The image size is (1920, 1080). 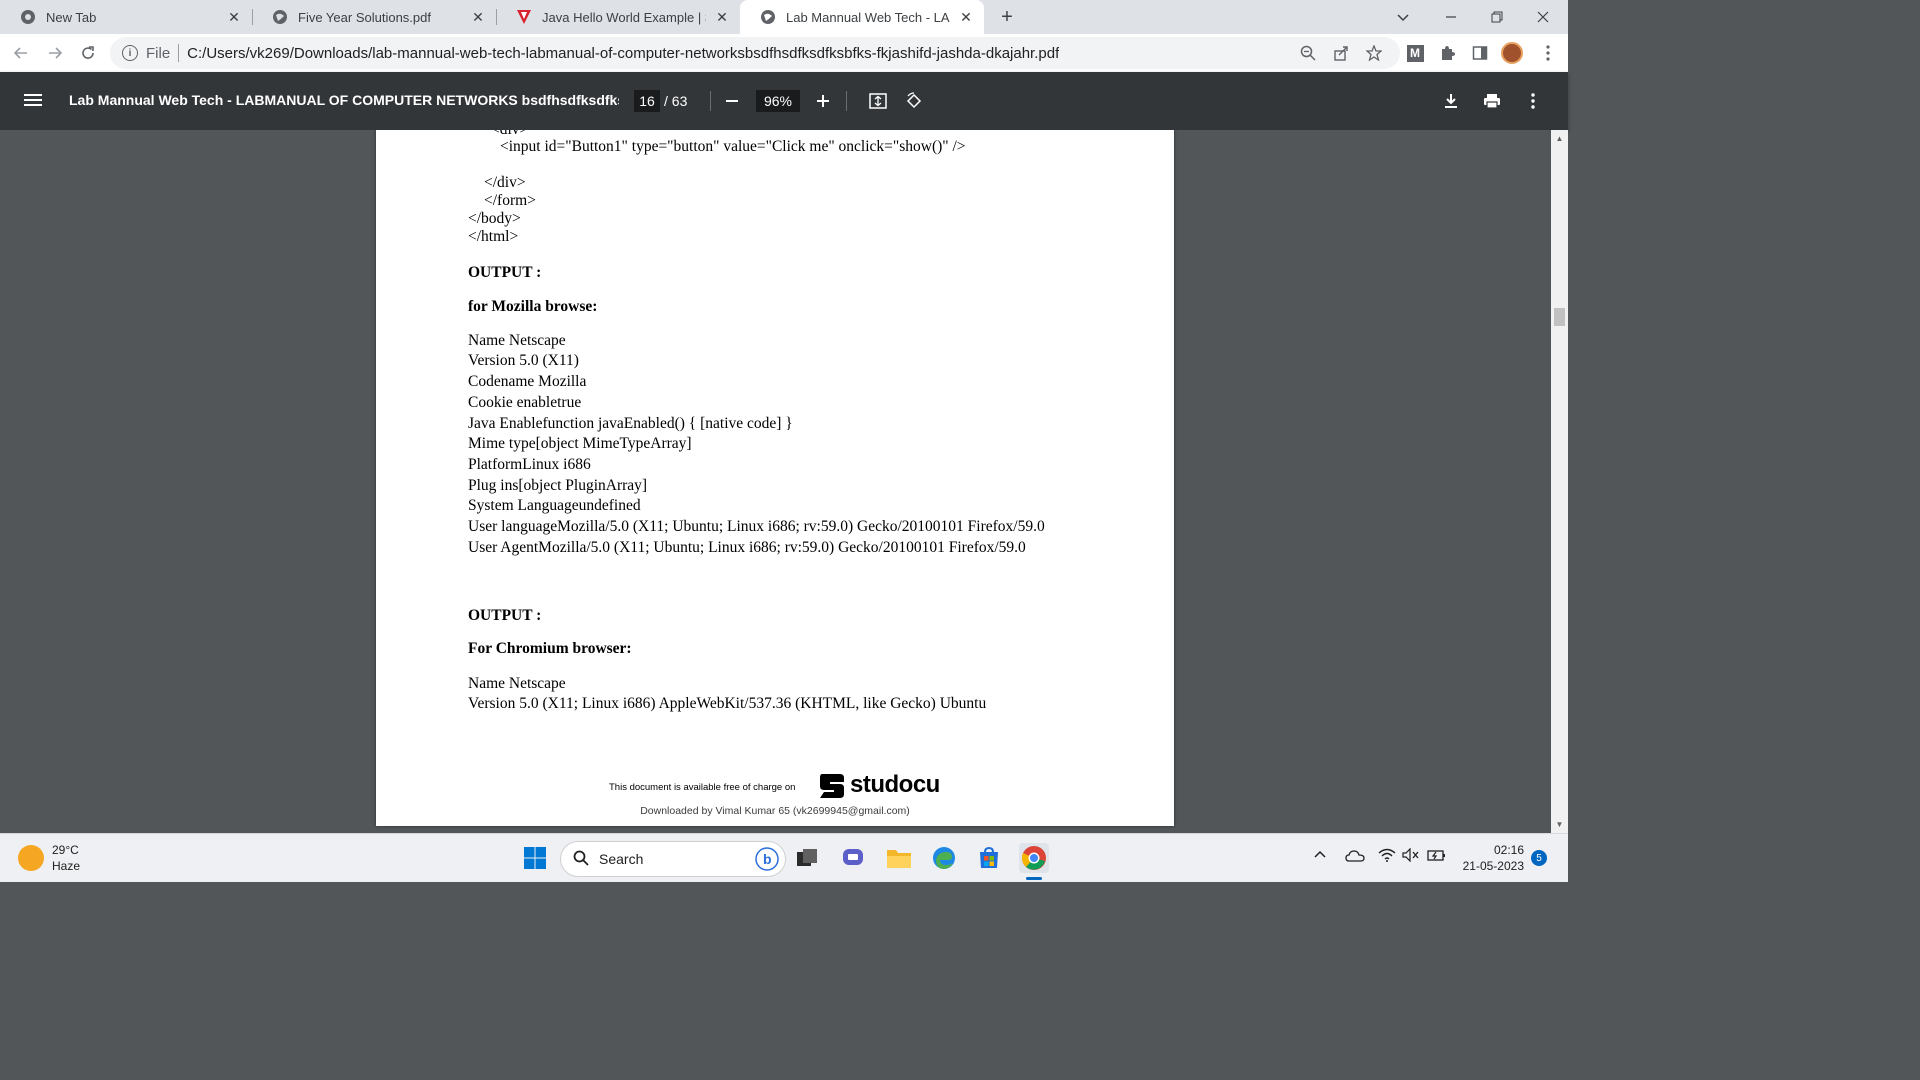 I want to click on windows-taskbar: 29°C Haze Search b 02:16 21-05-2023 5, so click(x=784, y=857).